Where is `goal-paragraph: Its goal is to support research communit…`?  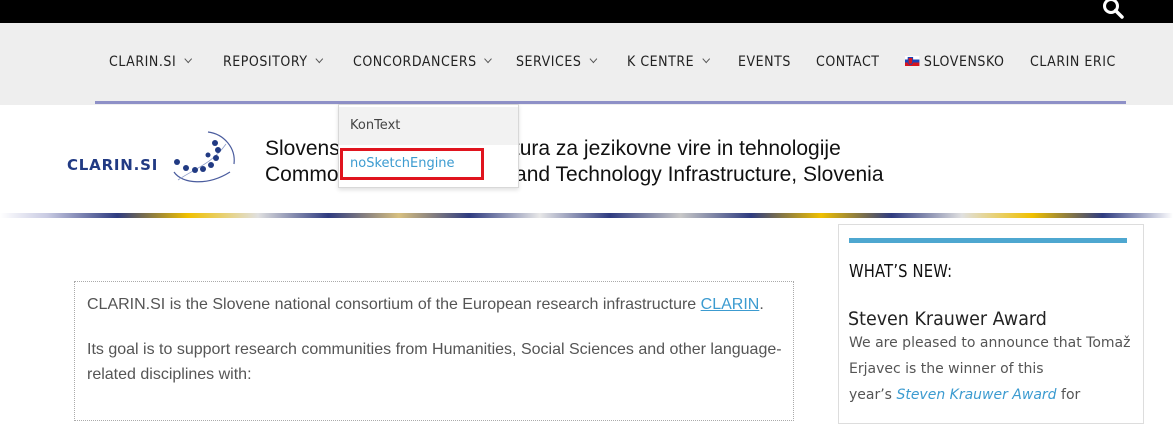 goal-paragraph: Its goal is to support research communit… is located at coordinates (437, 362).